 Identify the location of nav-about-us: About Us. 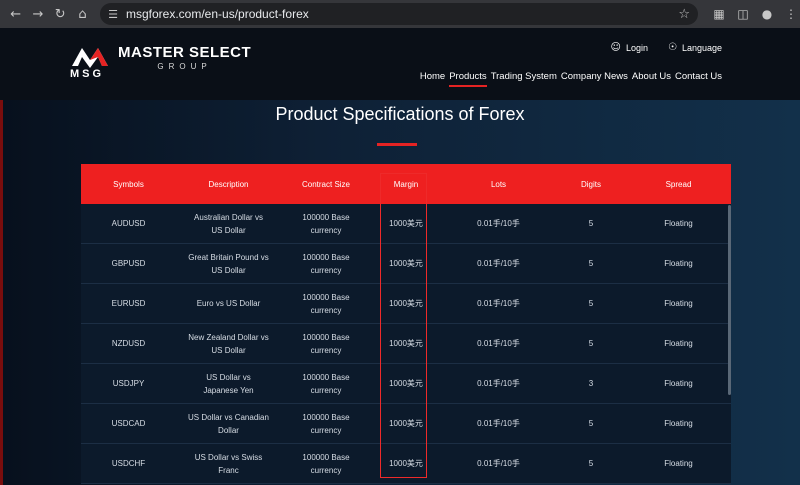
(651, 79).